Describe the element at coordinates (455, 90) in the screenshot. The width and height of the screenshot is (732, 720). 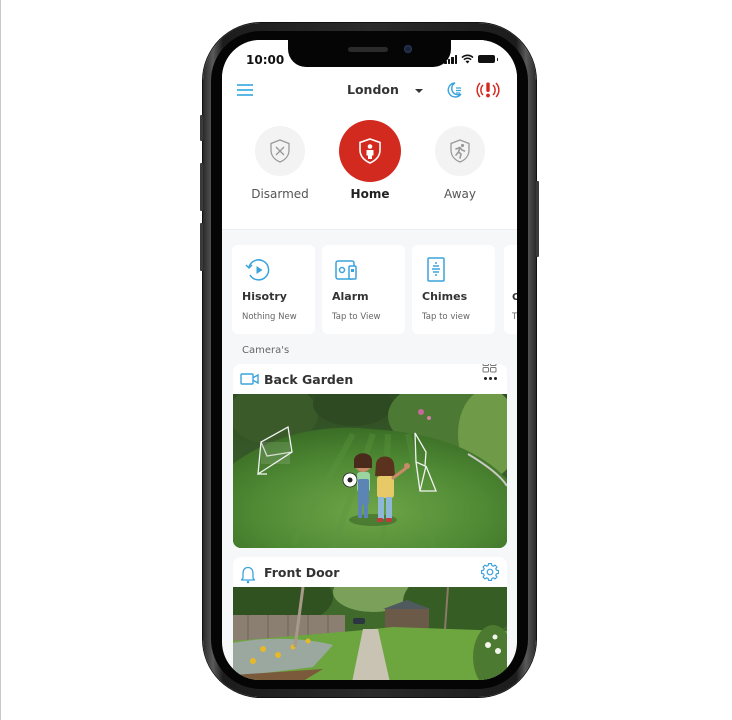
I see `moon-icon` at that location.